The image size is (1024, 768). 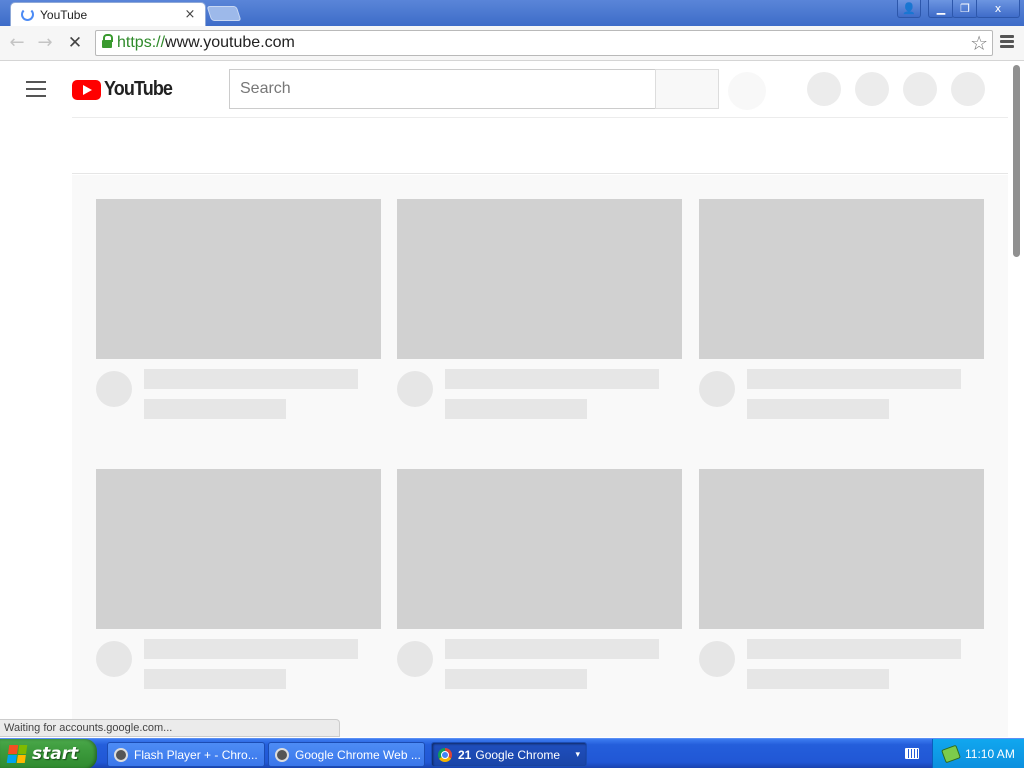 I want to click on close-window-button: x, so click(x=998, y=9).